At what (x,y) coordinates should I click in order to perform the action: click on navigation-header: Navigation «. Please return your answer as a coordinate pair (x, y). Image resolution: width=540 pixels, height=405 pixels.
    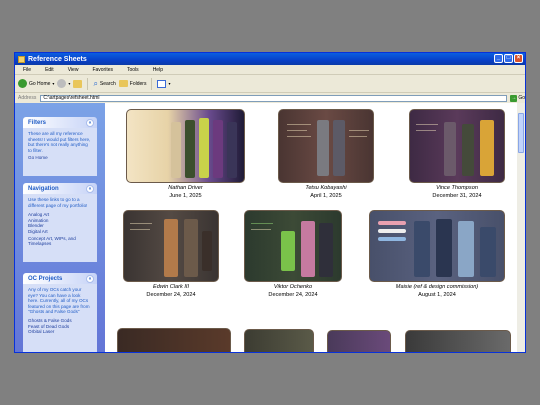
    Looking at the image, I should click on (60, 188).